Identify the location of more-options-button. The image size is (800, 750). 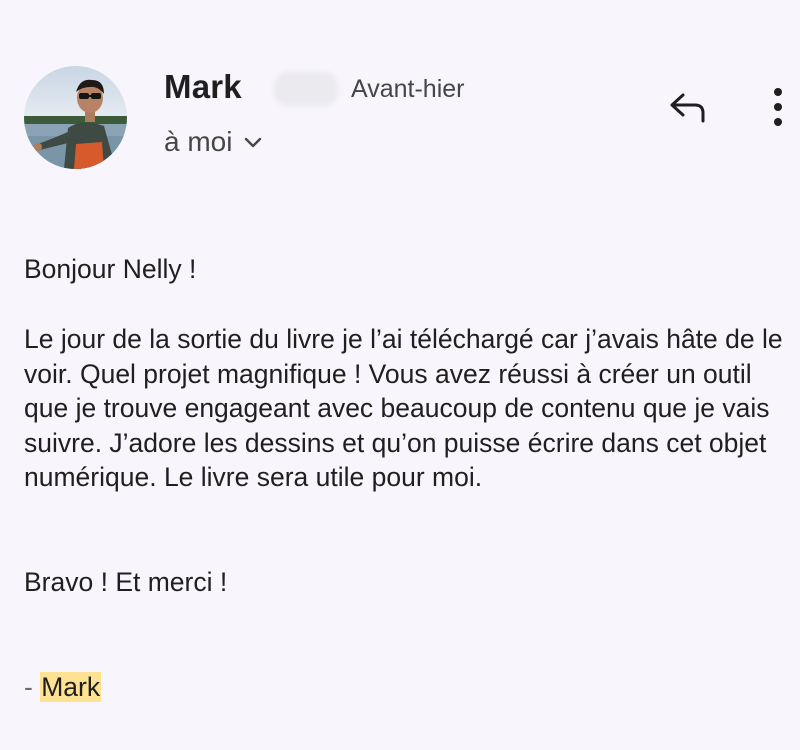
(778, 109).